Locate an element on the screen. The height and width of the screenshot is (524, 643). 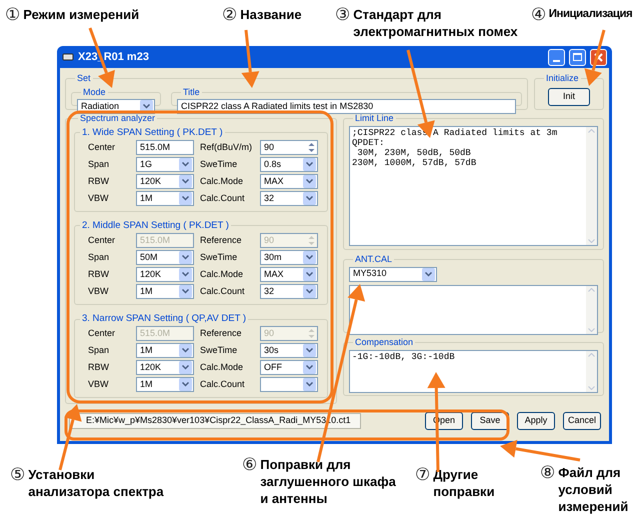
group-label: Limit Line is located at coordinates (374, 118).